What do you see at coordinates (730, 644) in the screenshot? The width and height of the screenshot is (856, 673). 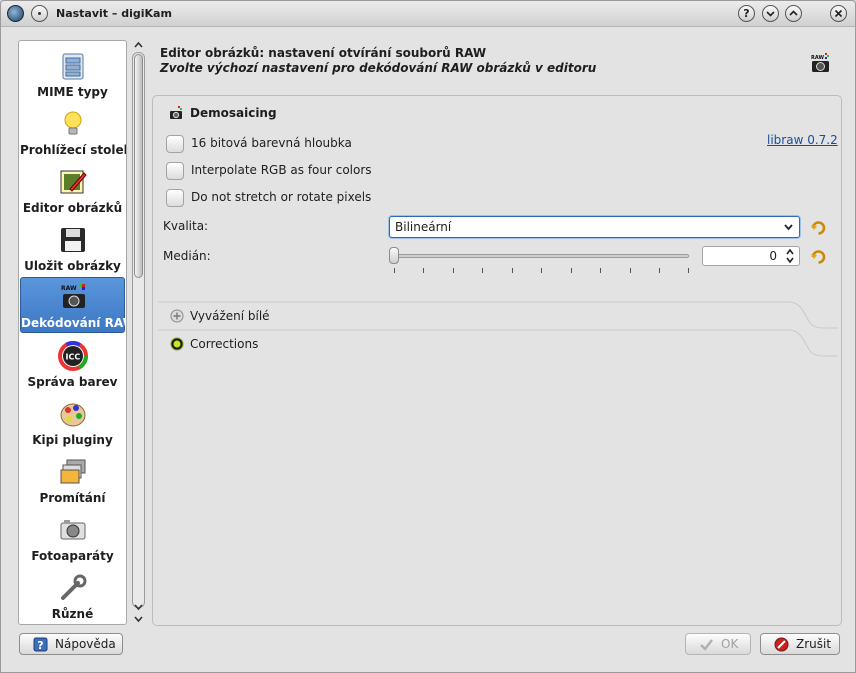 I see `ok-button-label: OK` at bounding box center [730, 644].